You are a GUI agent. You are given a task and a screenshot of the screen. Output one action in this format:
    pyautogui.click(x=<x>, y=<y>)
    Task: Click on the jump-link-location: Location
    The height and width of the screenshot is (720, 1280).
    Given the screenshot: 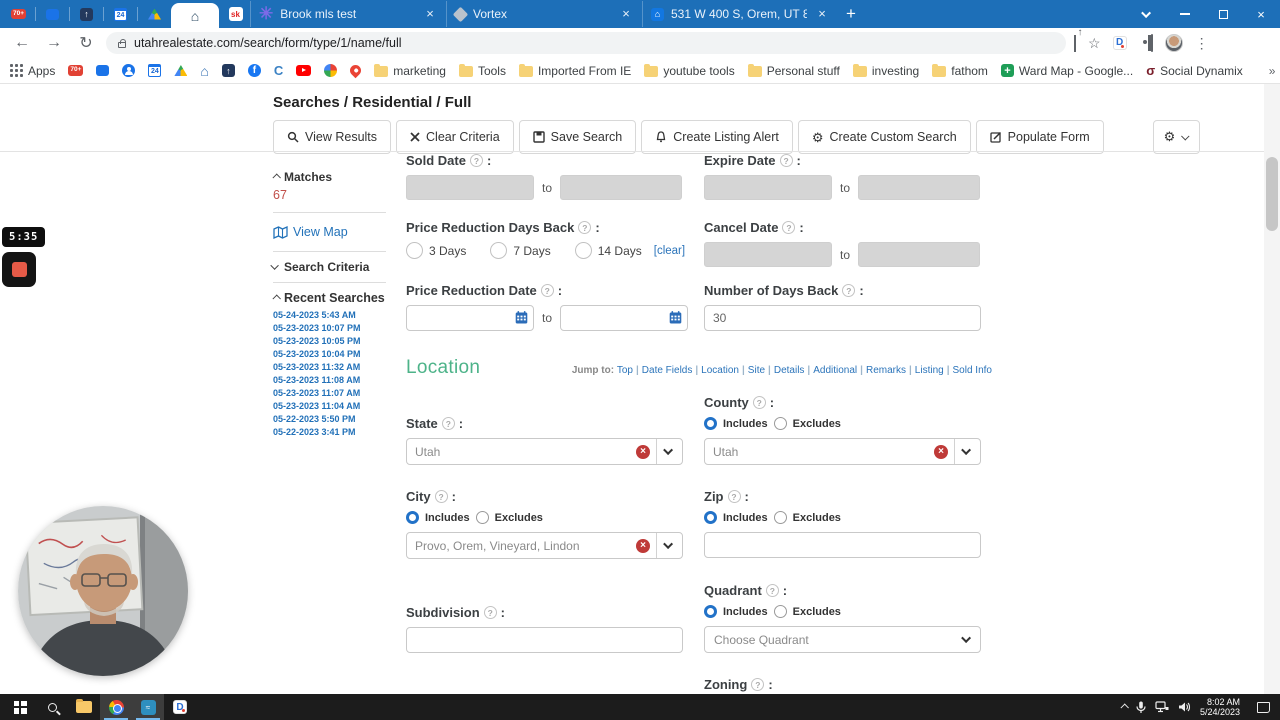 What is the action you would take?
    pyautogui.click(x=720, y=370)
    